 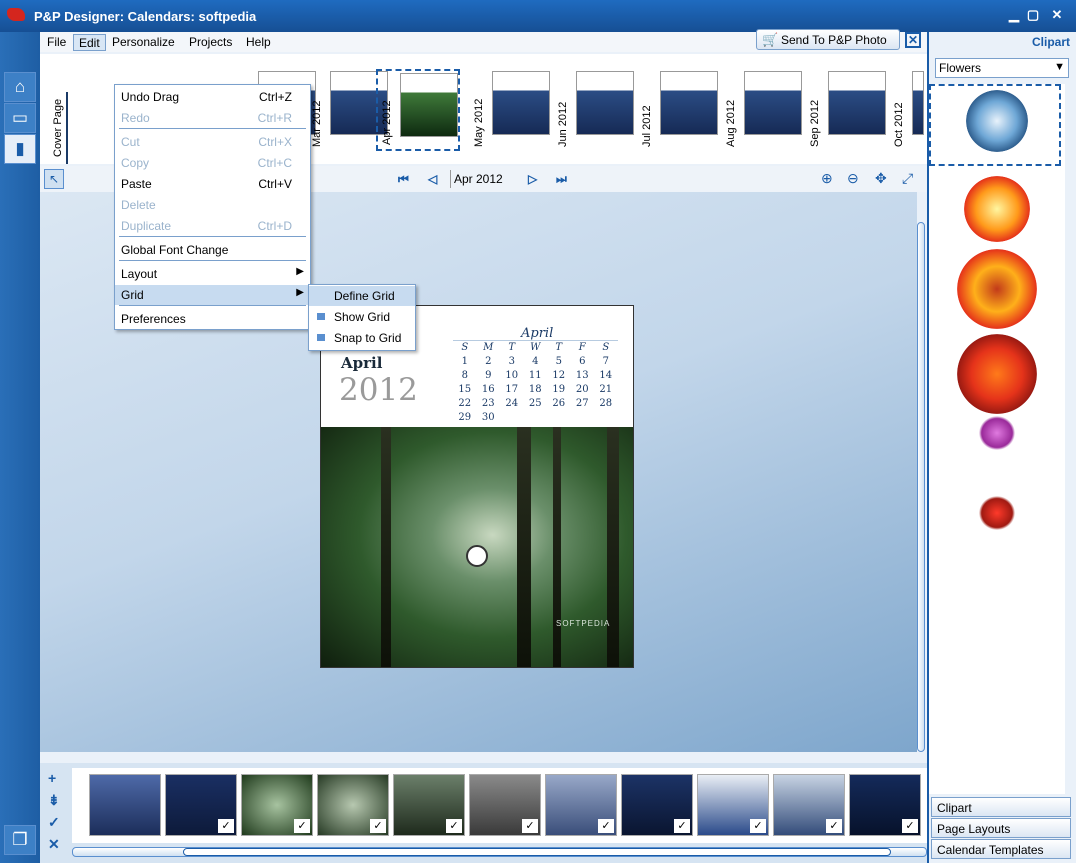 What do you see at coordinates (1001, 849) in the screenshot?
I see `tab-calendar-templates: Calendar Templates` at bounding box center [1001, 849].